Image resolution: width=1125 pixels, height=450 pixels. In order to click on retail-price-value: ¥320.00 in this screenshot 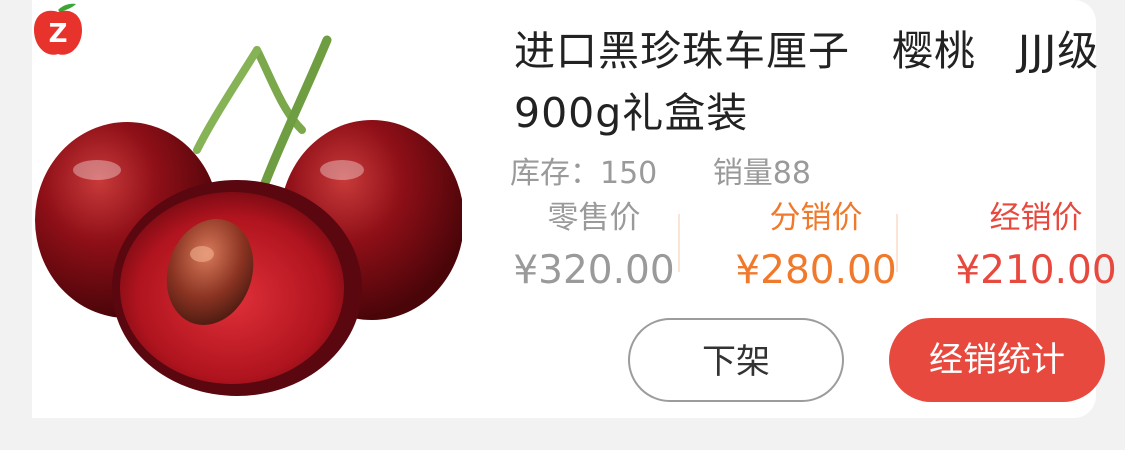, I will do `click(594, 270)`.